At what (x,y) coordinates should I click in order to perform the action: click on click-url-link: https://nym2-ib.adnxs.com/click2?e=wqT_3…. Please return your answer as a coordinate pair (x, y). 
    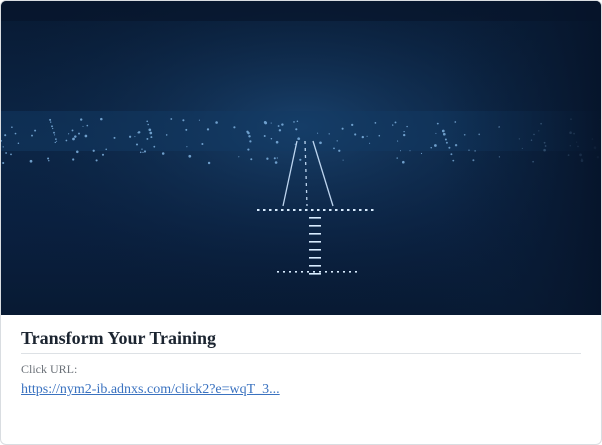
    Looking at the image, I should click on (150, 389).